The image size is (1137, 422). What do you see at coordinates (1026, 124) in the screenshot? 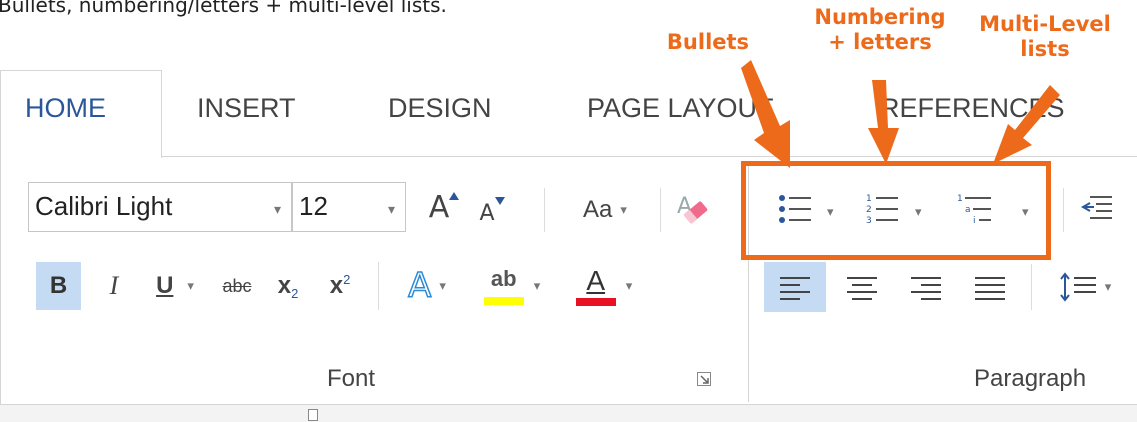
I see `arrow-multilevel-icon` at bounding box center [1026, 124].